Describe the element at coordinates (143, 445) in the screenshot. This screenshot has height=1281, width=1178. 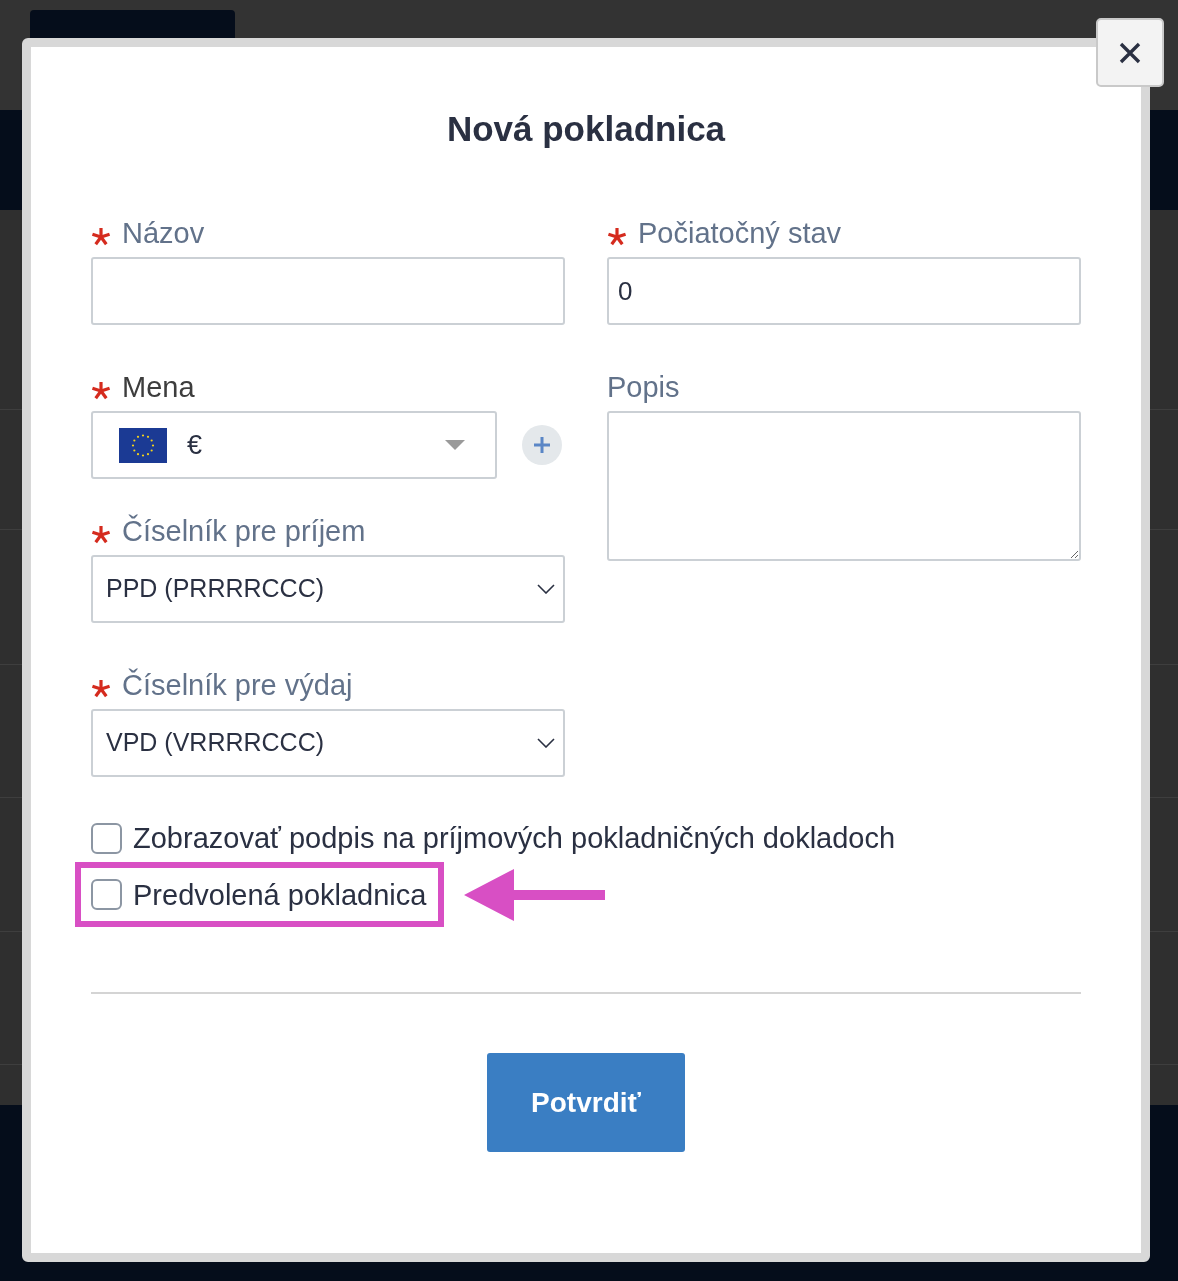
I see `flag-icon` at that location.